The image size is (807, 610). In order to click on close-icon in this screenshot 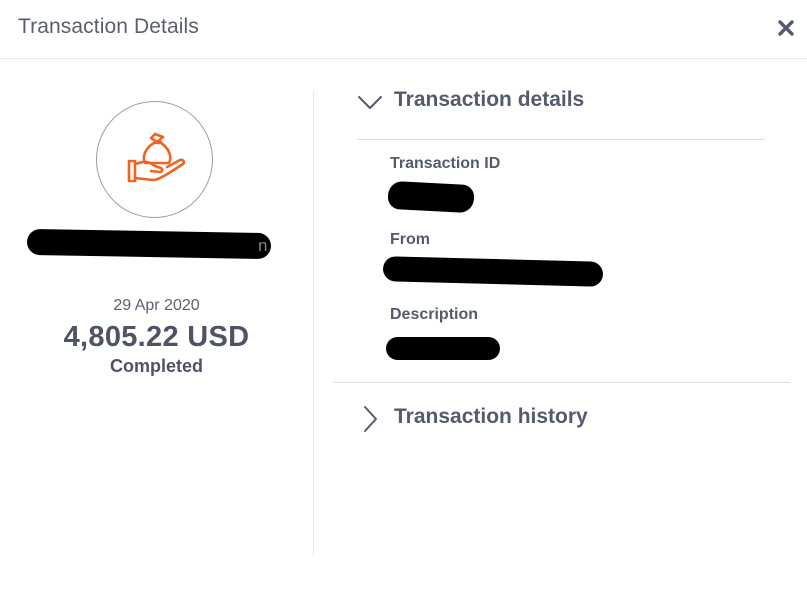, I will do `click(786, 28)`.